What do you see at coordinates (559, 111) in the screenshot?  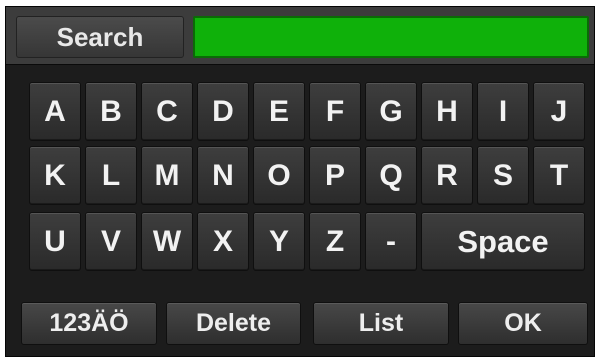 I see `key-j: J` at bounding box center [559, 111].